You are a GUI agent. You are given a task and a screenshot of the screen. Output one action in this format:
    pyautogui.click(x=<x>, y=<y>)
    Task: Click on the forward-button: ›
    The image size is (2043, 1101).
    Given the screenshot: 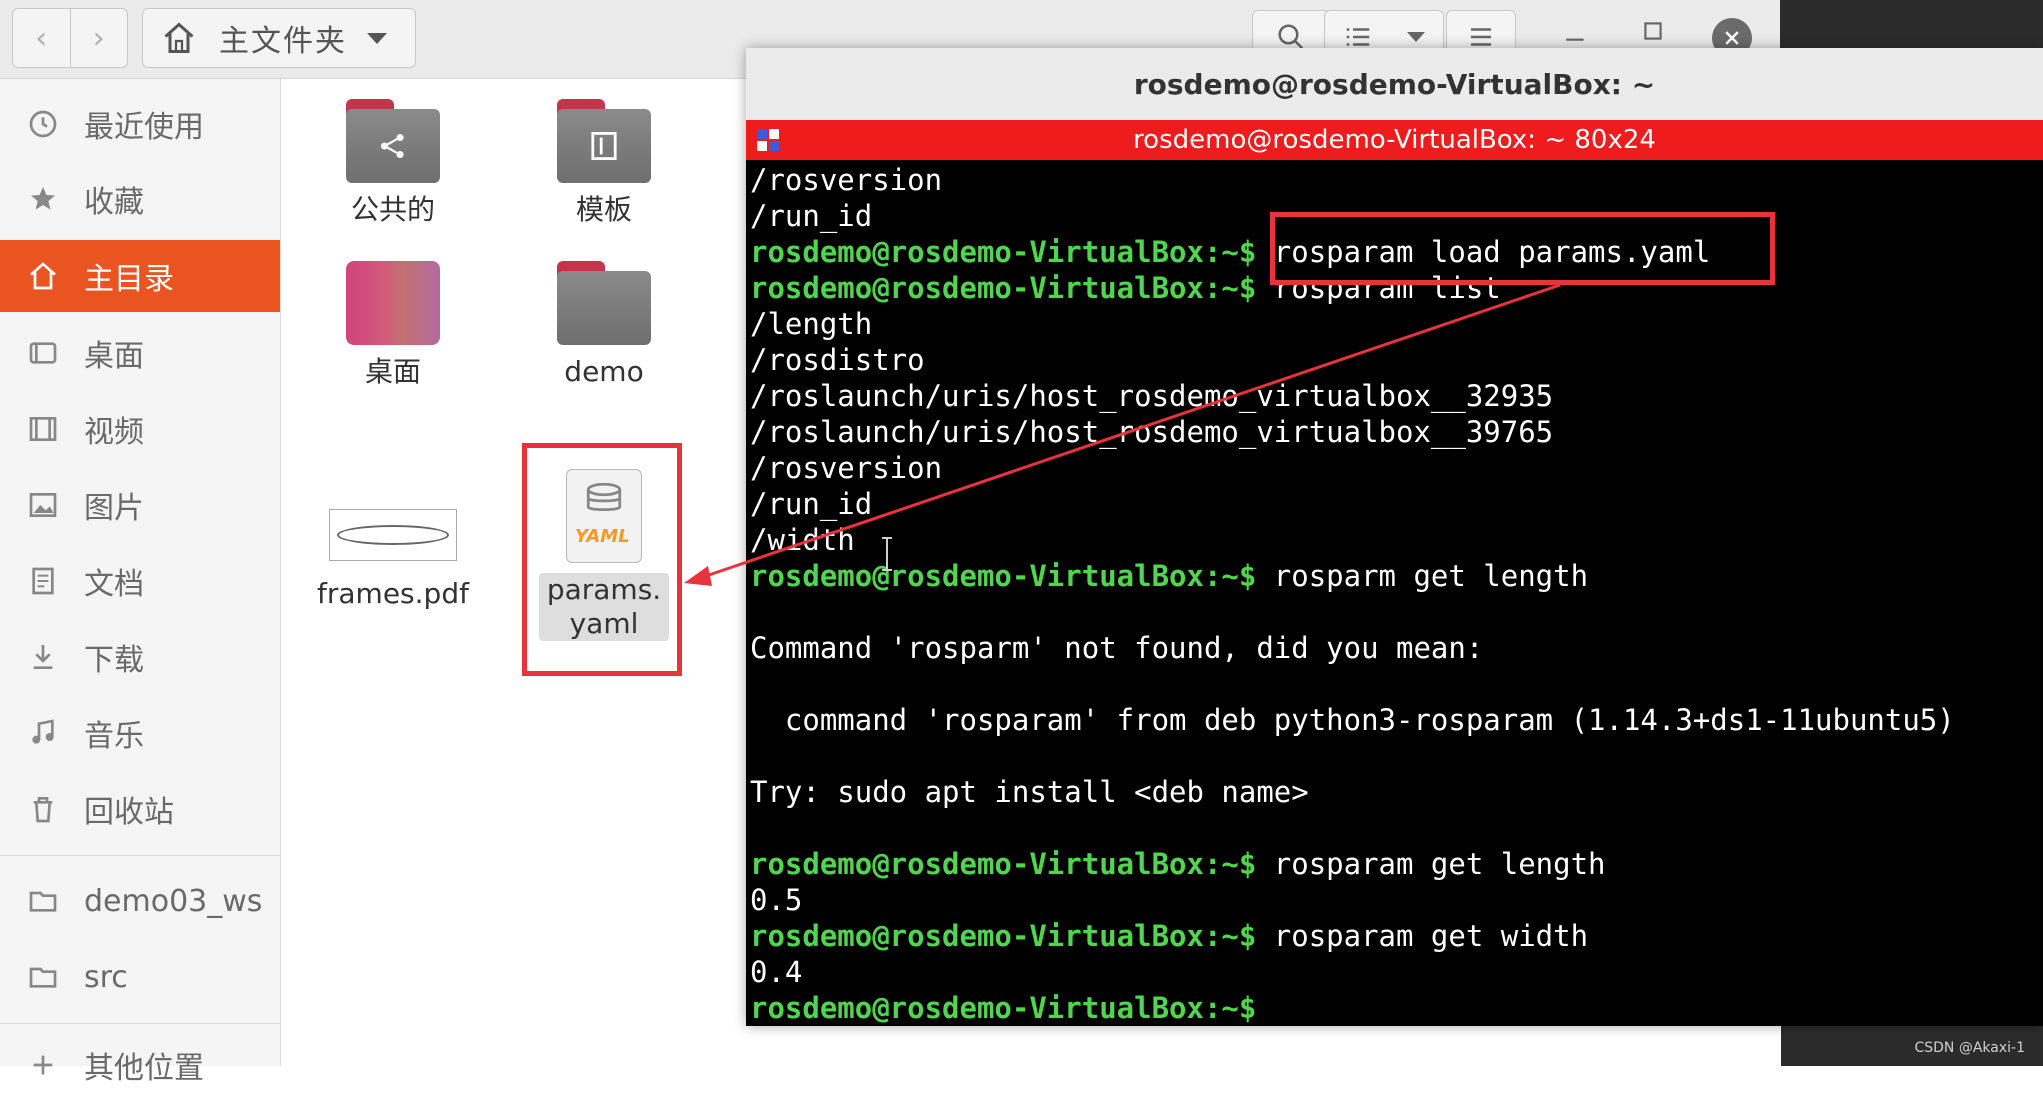 What is the action you would take?
    pyautogui.click(x=98, y=38)
    